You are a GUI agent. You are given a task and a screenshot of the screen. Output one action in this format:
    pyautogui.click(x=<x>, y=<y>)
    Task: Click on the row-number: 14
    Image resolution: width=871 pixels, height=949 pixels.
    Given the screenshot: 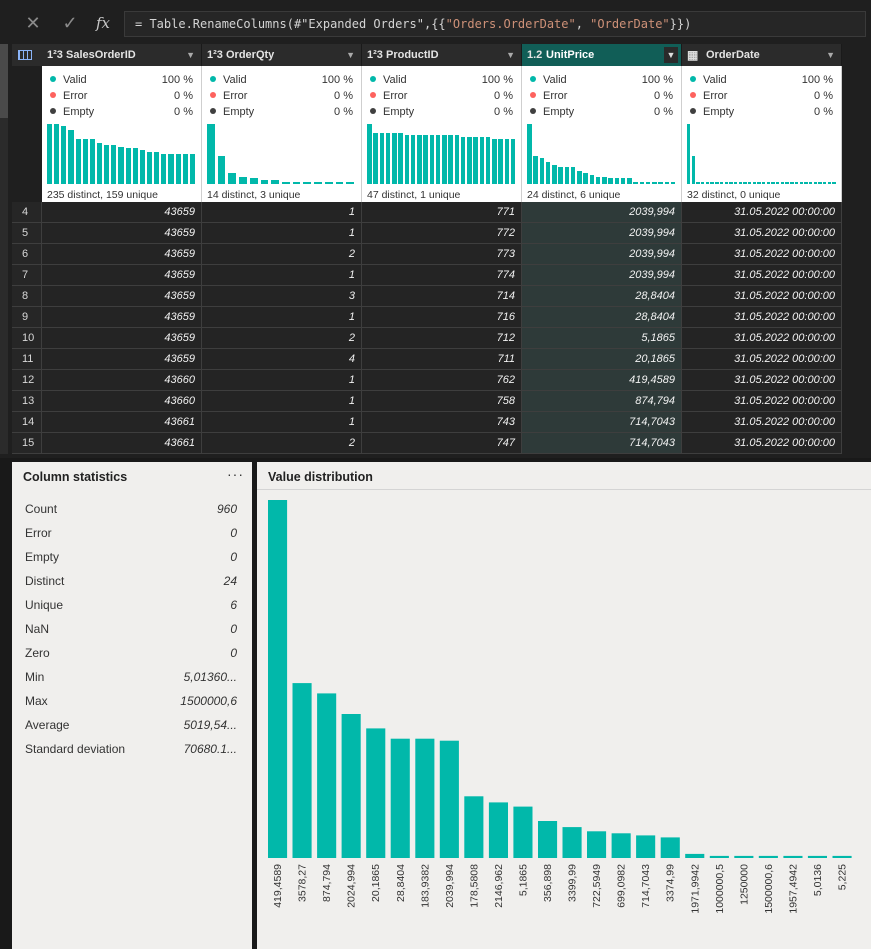 What is the action you would take?
    pyautogui.click(x=27, y=422)
    